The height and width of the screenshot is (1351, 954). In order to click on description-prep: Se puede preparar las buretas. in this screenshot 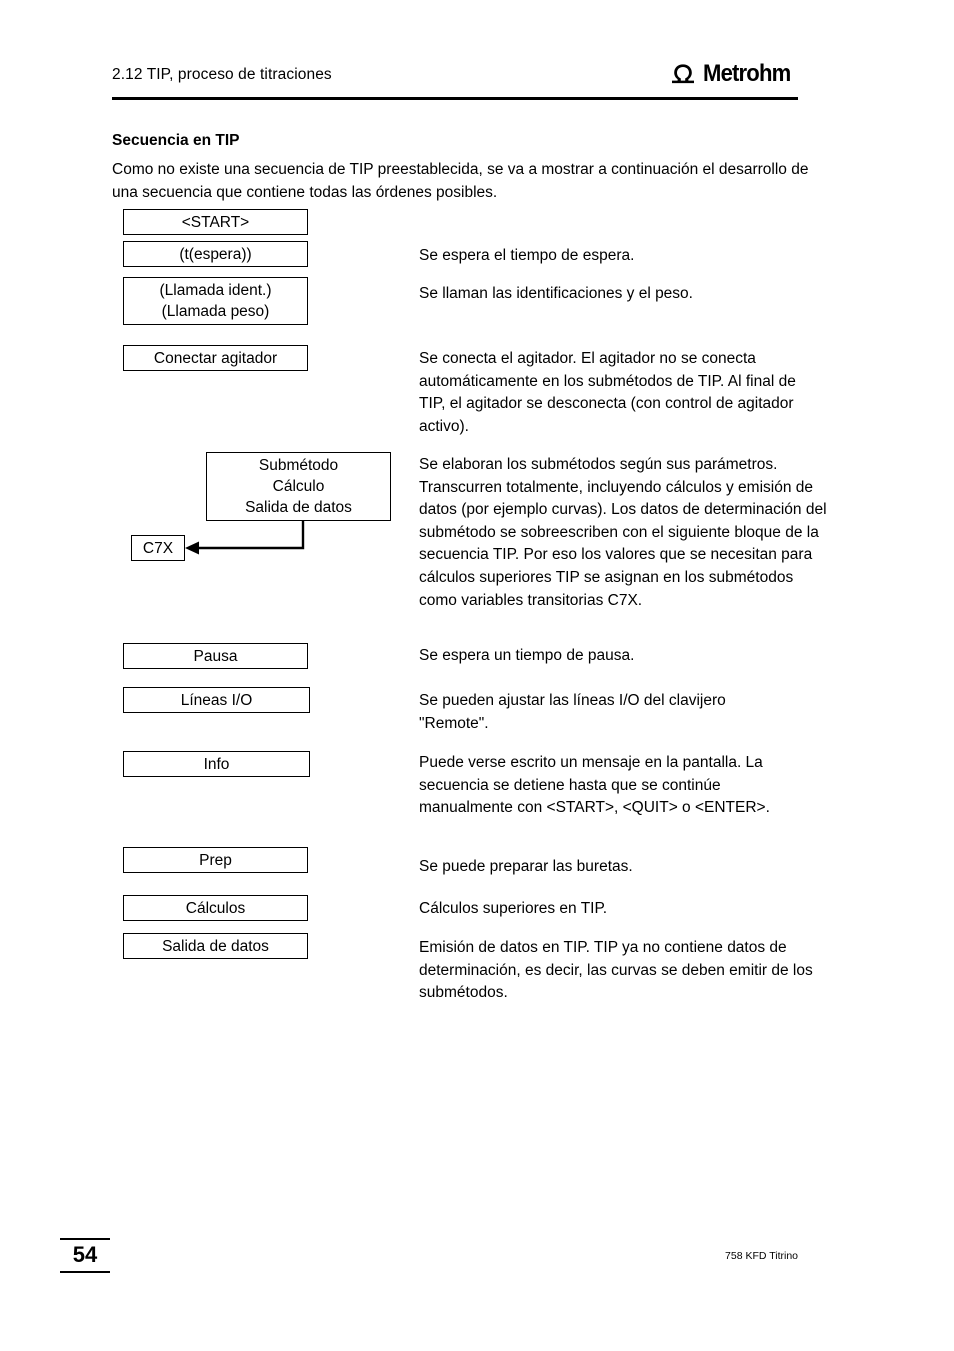, I will do `click(526, 866)`.